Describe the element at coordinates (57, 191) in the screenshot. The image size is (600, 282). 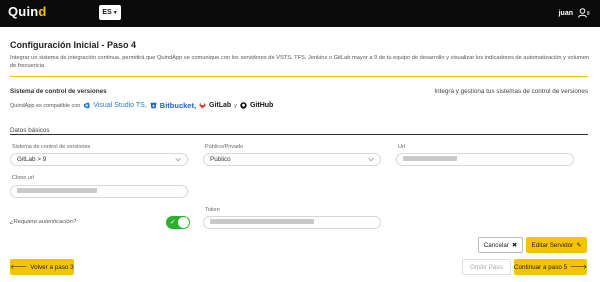
I see `redacted-clone-url-value` at that location.